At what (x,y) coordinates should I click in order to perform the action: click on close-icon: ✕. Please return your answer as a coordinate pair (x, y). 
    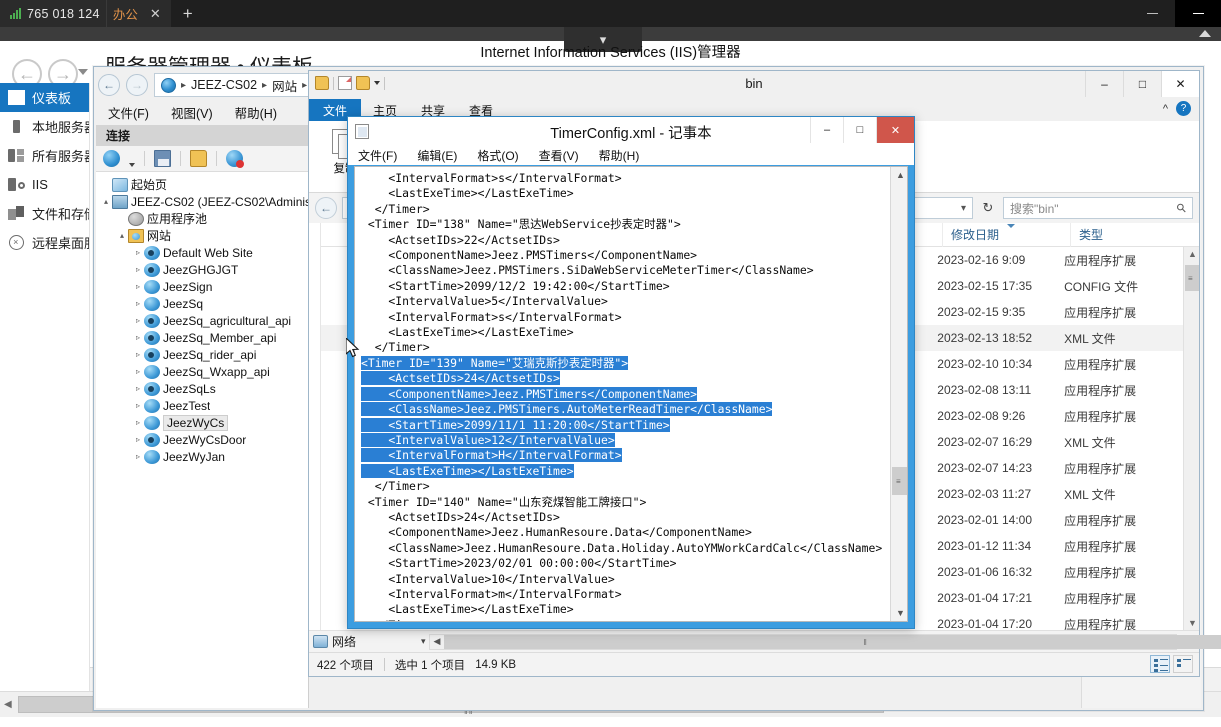
    Looking at the image, I should click on (155, 14).